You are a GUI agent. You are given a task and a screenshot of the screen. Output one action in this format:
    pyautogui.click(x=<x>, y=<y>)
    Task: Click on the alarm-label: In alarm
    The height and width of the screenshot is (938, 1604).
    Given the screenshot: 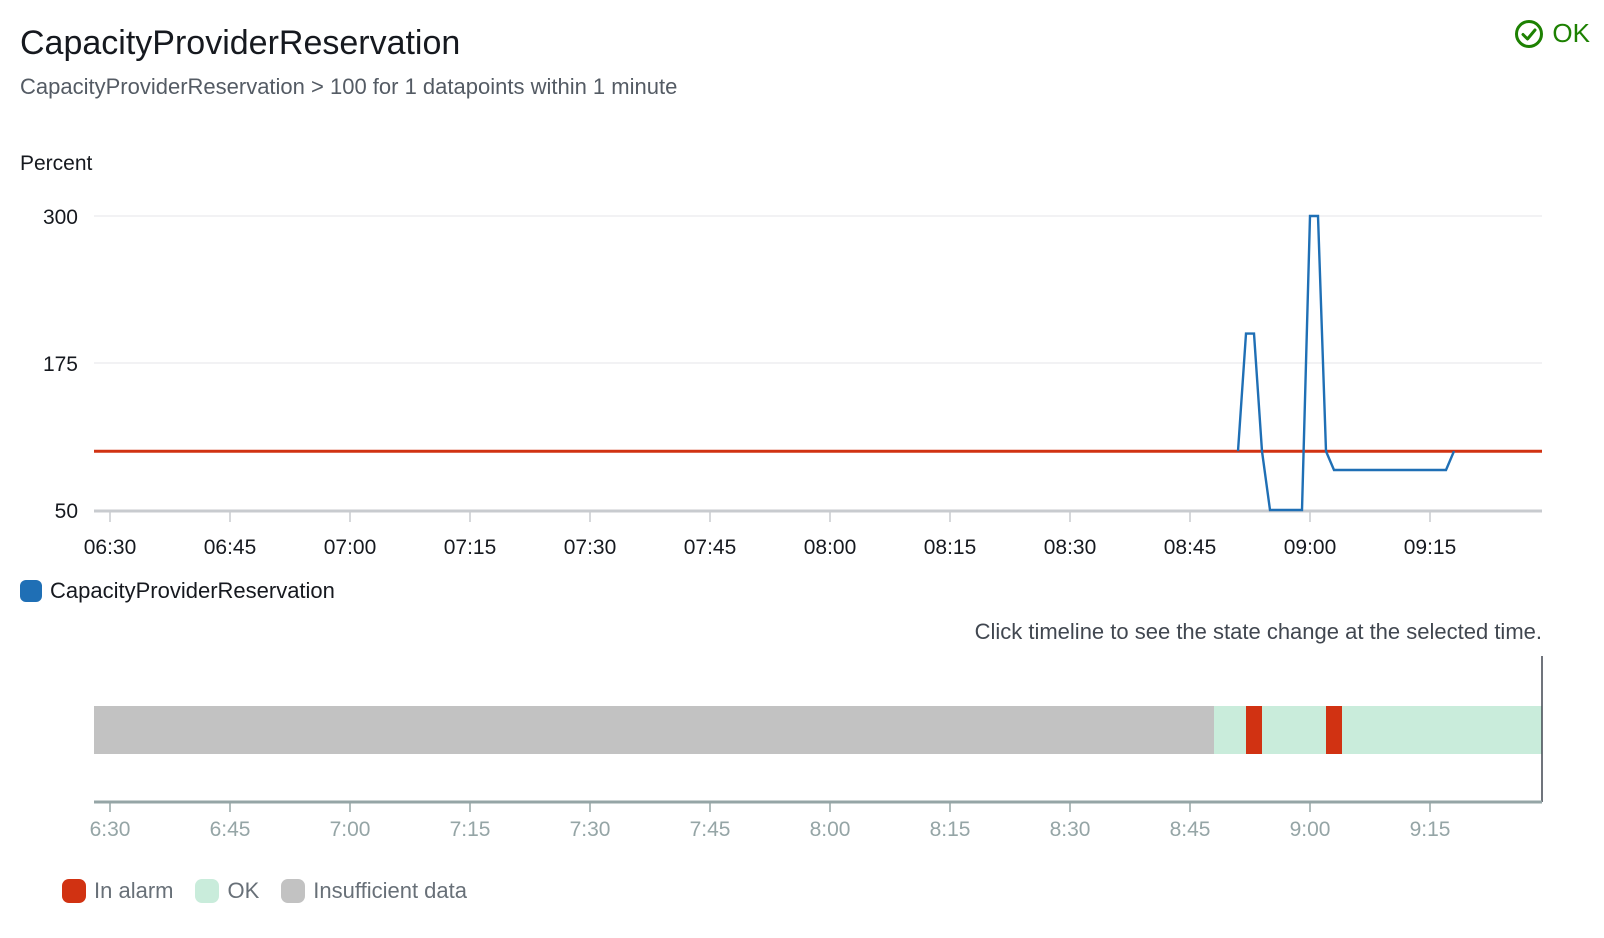 What is the action you would take?
    pyautogui.click(x=134, y=890)
    